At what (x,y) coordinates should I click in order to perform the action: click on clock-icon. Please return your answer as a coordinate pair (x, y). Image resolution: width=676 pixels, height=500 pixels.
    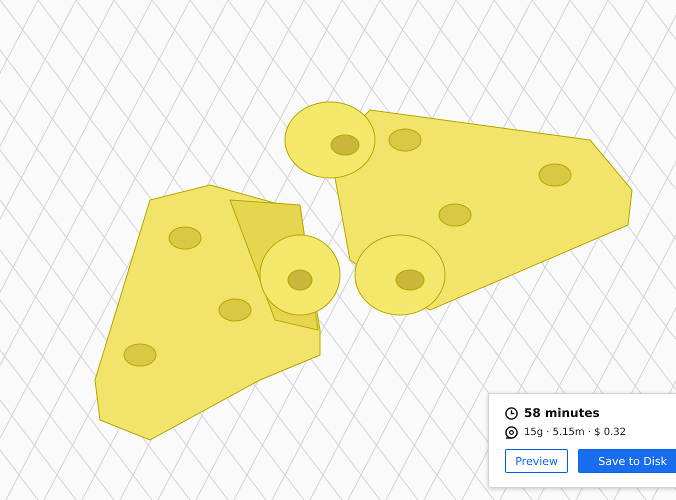
    Looking at the image, I should click on (511, 413).